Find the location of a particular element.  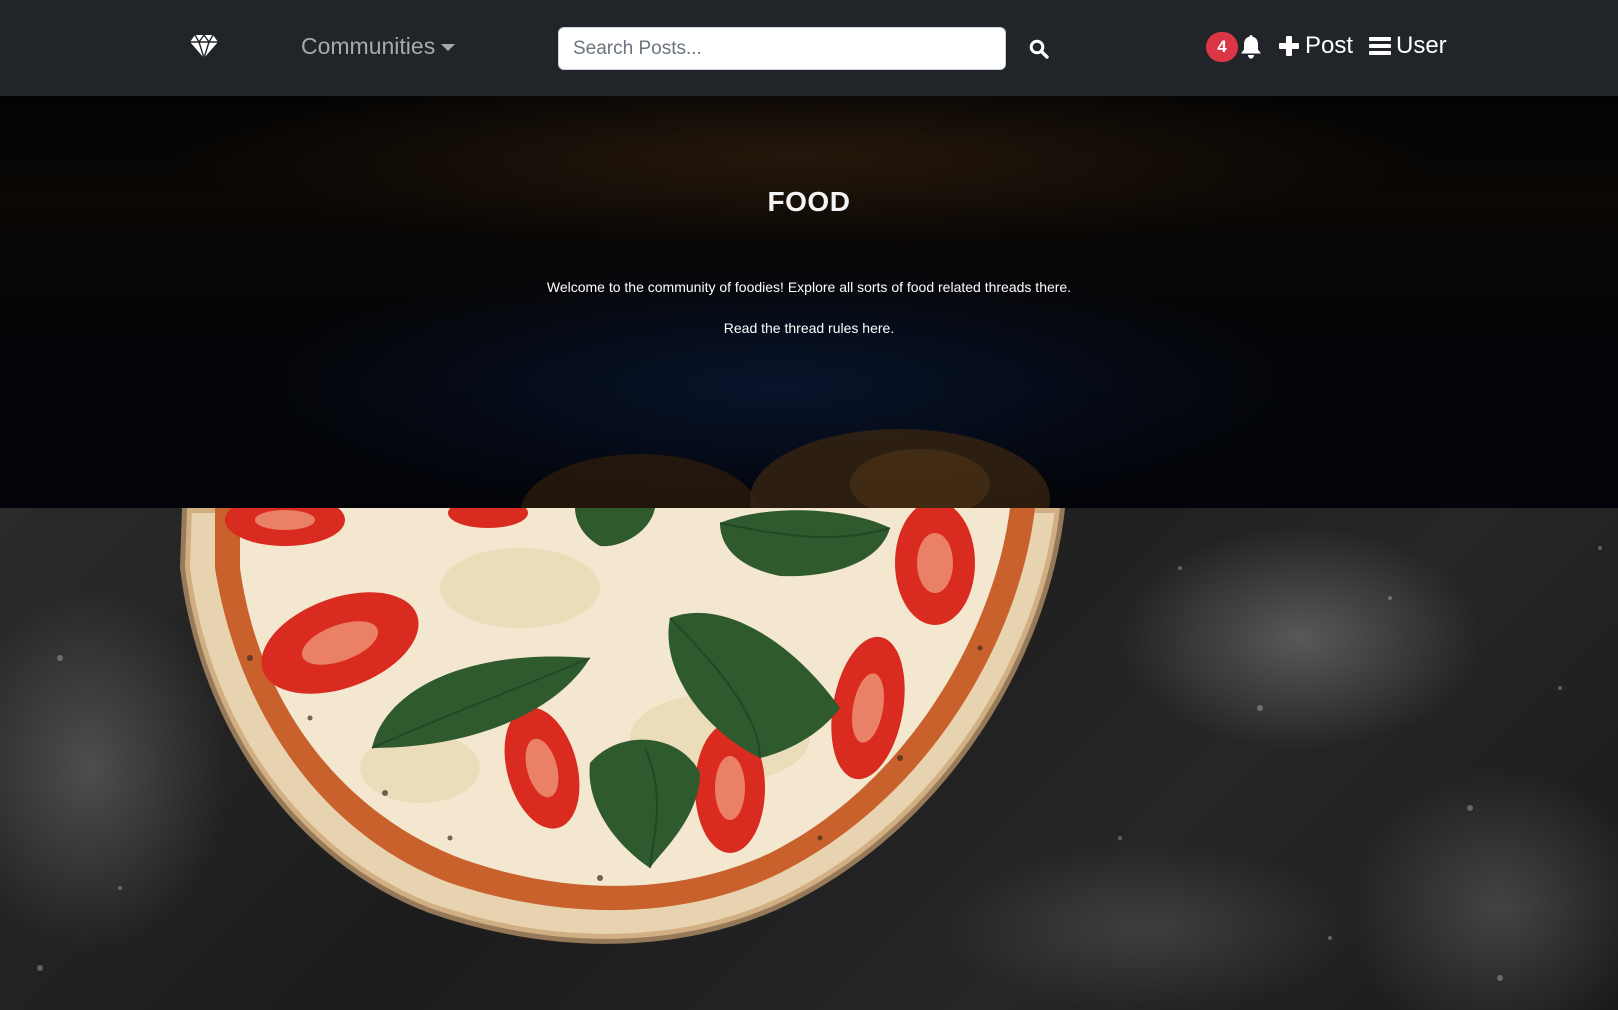

bars-icon is located at coordinates (1380, 46).